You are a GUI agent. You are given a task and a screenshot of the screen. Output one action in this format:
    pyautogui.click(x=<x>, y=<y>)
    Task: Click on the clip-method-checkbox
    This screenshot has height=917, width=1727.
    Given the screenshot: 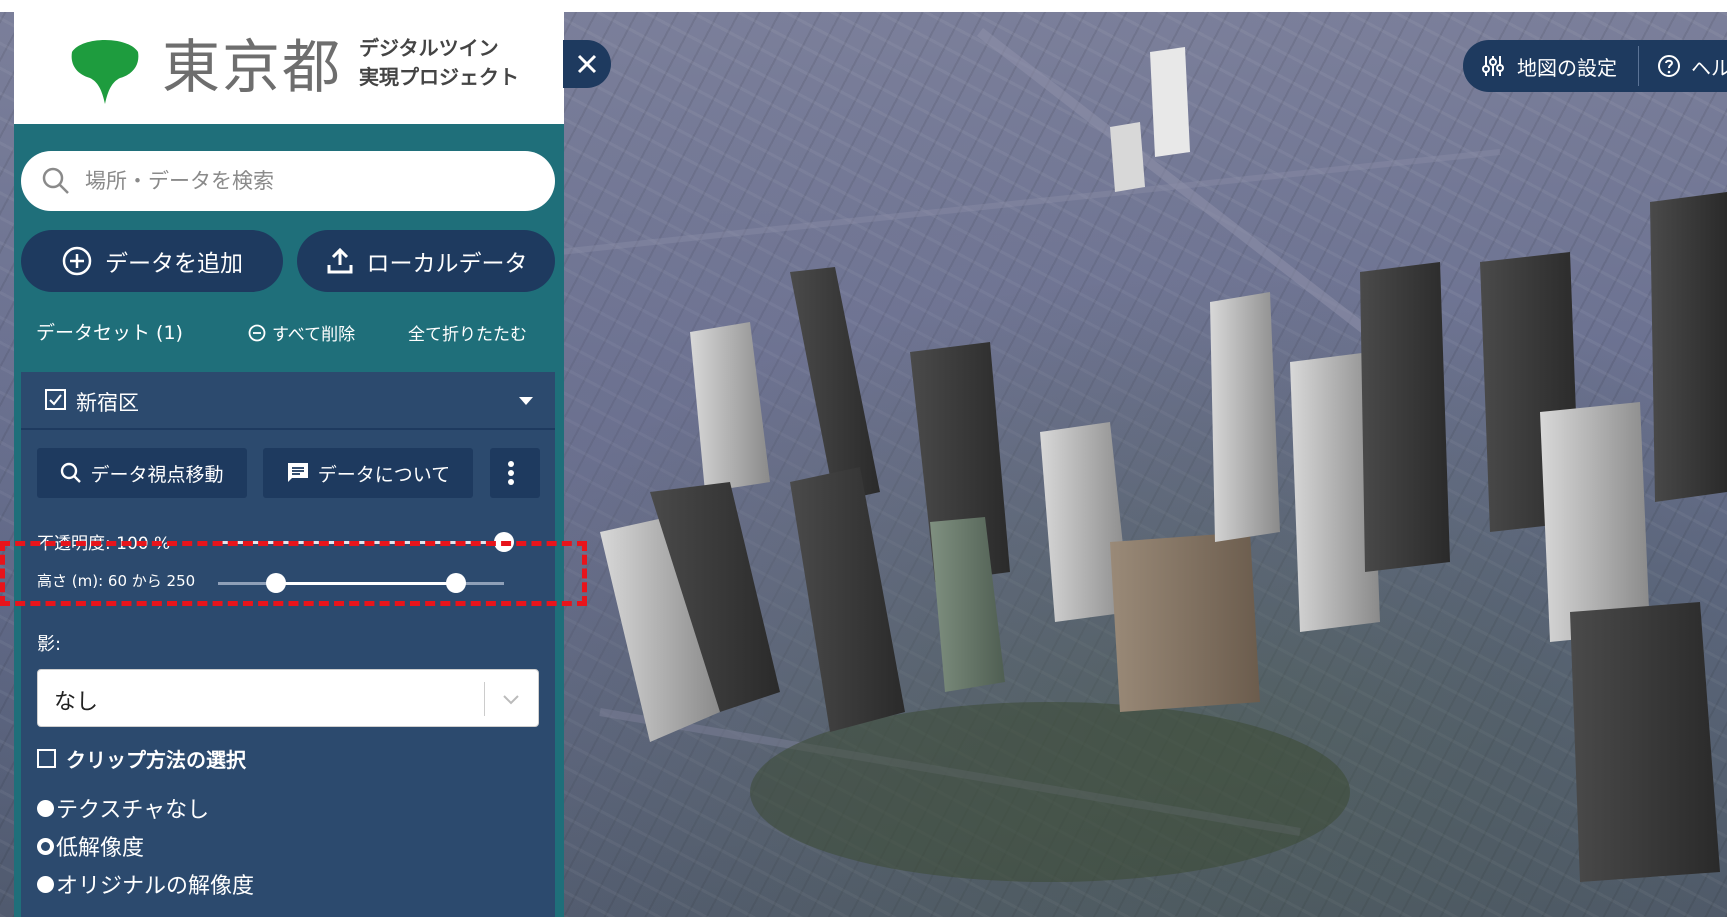 What is the action you would take?
    pyautogui.click(x=46, y=758)
    